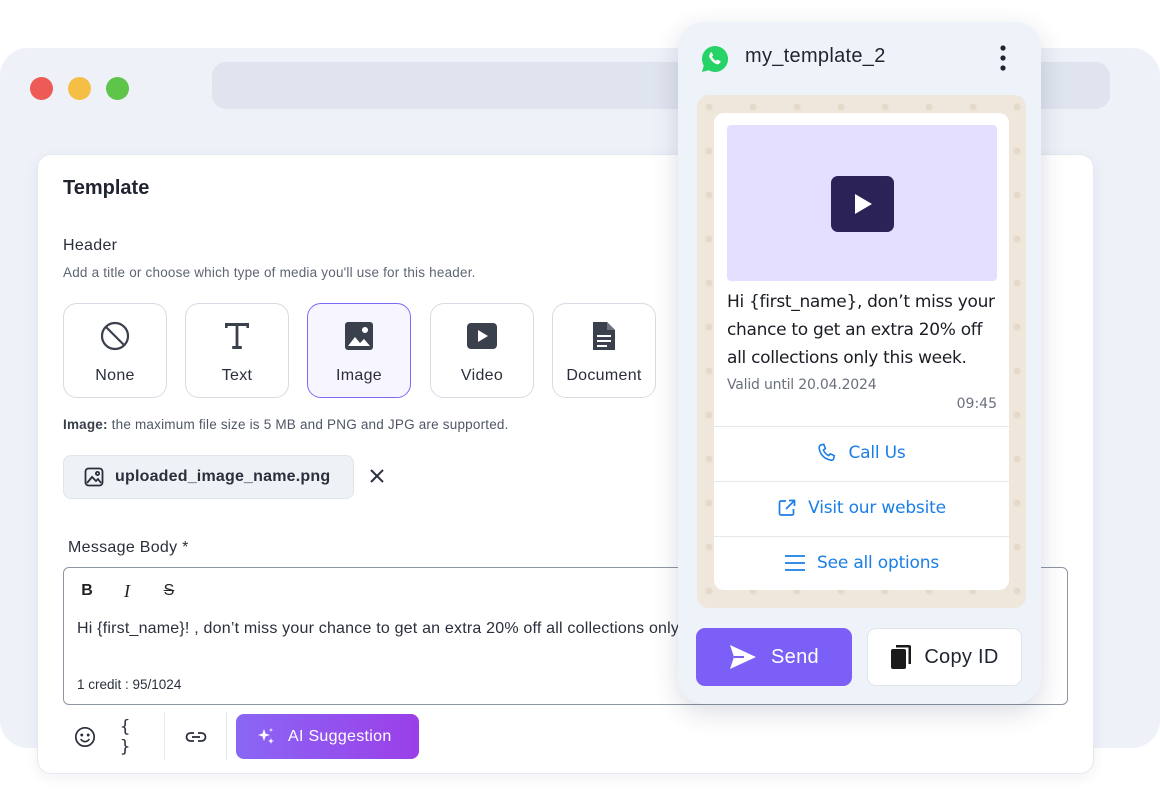 This screenshot has width=1160, height=796. I want to click on header-type-label: Document, so click(604, 375).